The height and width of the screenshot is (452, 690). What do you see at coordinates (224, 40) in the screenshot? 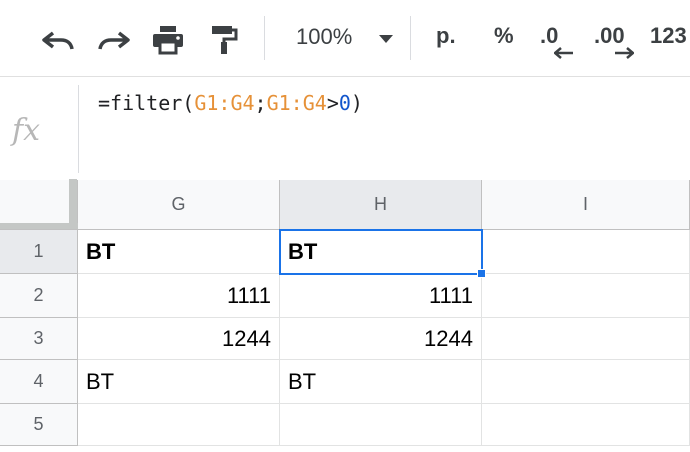
I see `paint-format-icon` at bounding box center [224, 40].